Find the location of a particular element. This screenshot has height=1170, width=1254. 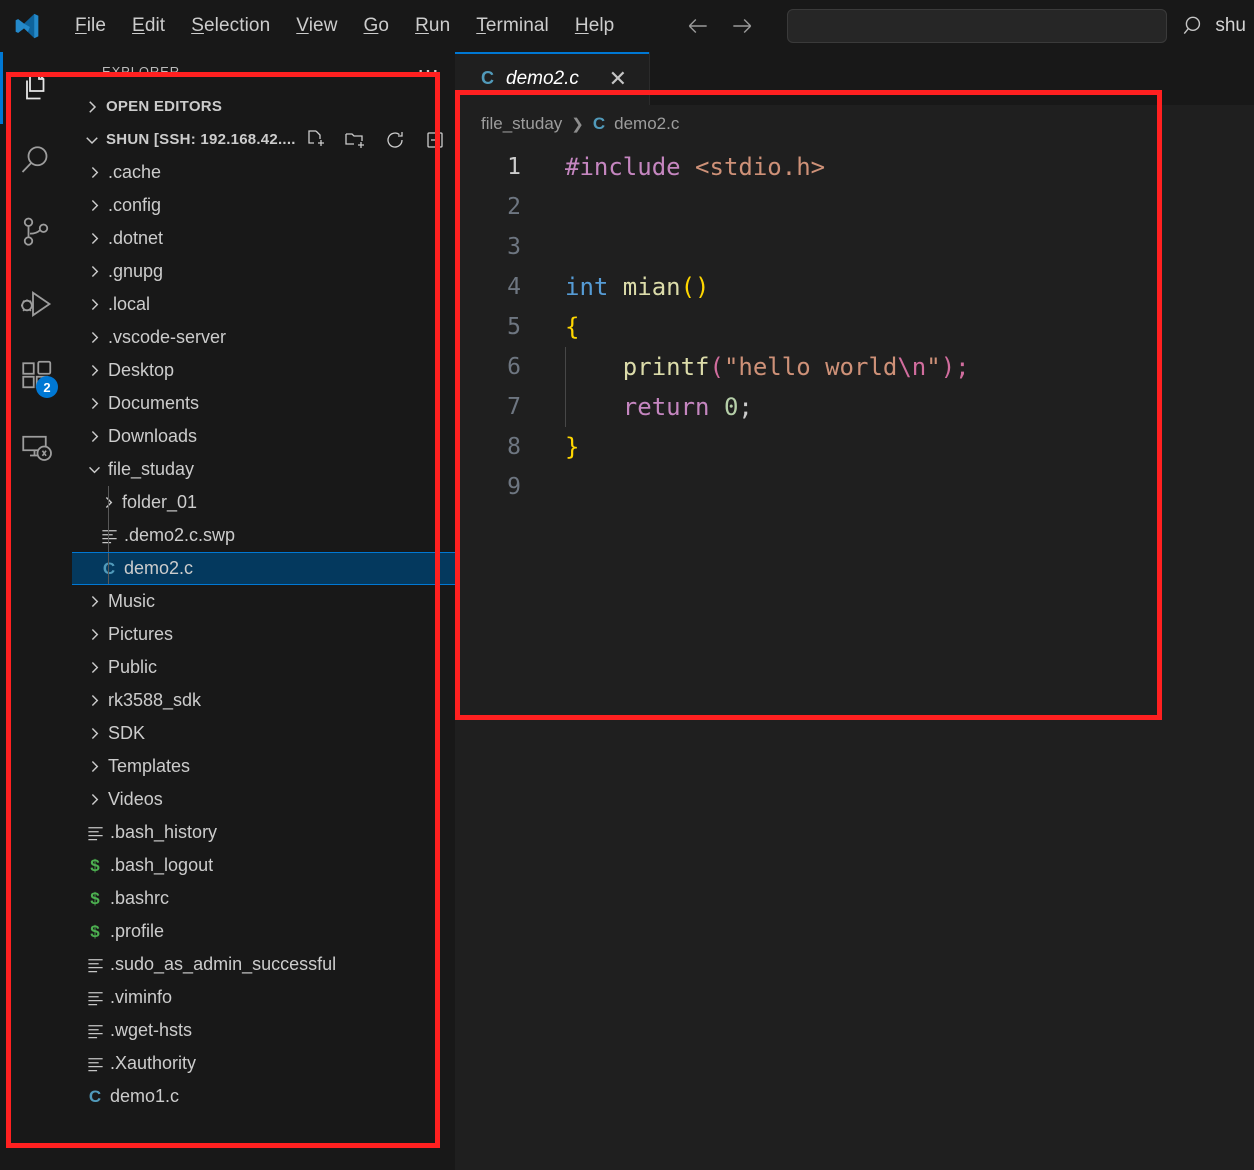

menu-item-help: Help is located at coordinates (594, 26).